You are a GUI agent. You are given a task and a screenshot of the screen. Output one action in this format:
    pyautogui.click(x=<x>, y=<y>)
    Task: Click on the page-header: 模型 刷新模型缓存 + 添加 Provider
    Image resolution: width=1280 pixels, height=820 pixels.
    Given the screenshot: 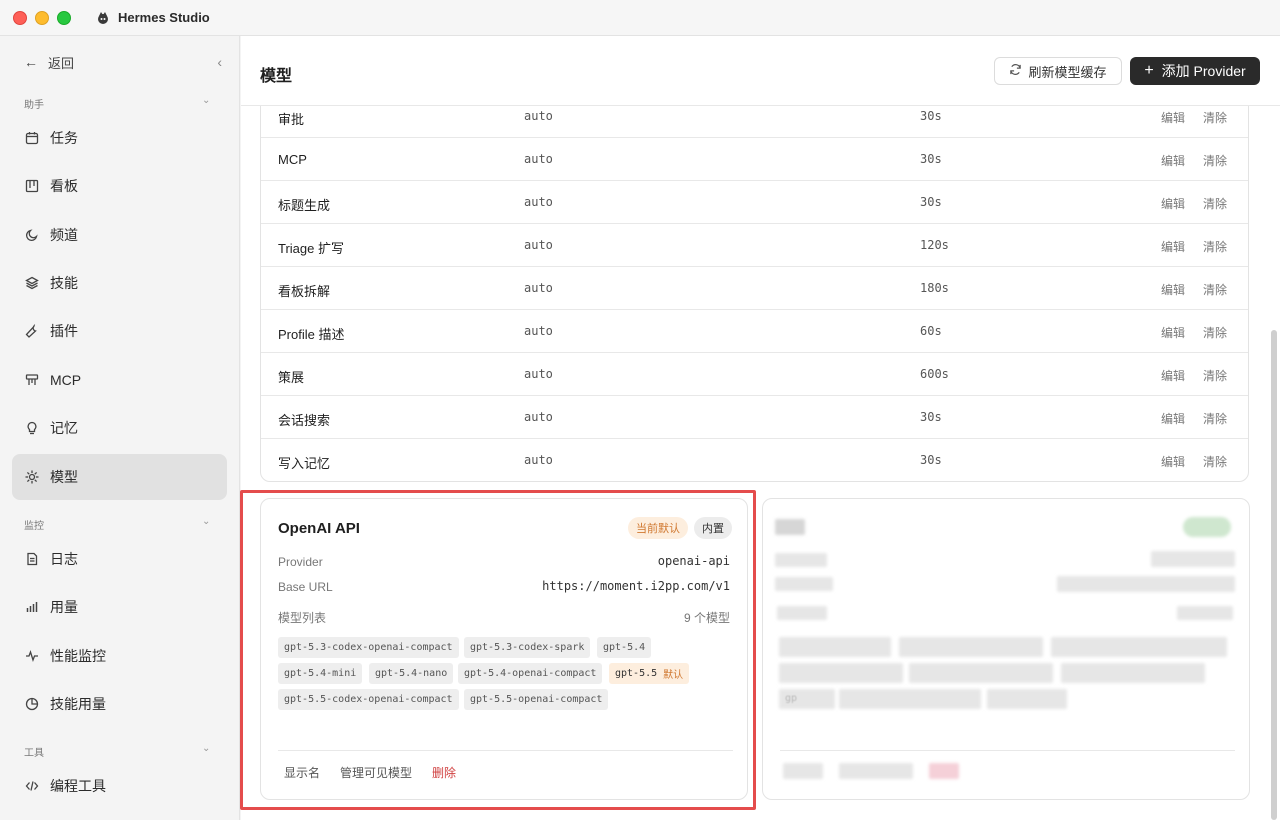 What is the action you would take?
    pyautogui.click(x=760, y=71)
    